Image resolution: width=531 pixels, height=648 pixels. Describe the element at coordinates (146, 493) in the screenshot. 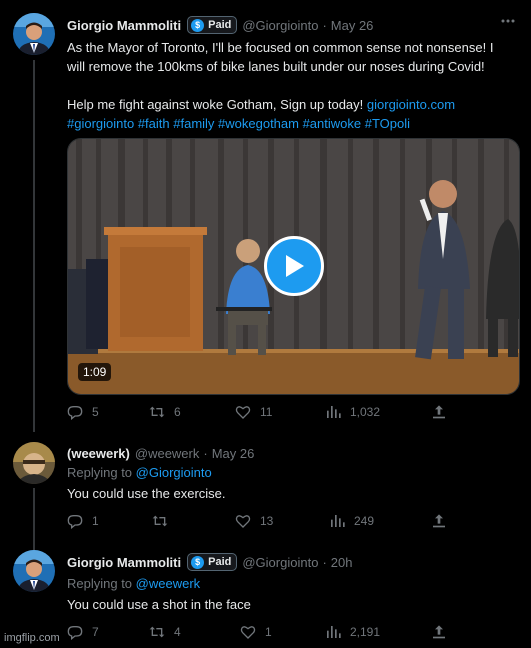

I see `tweet-text: You could use the exercise.` at that location.